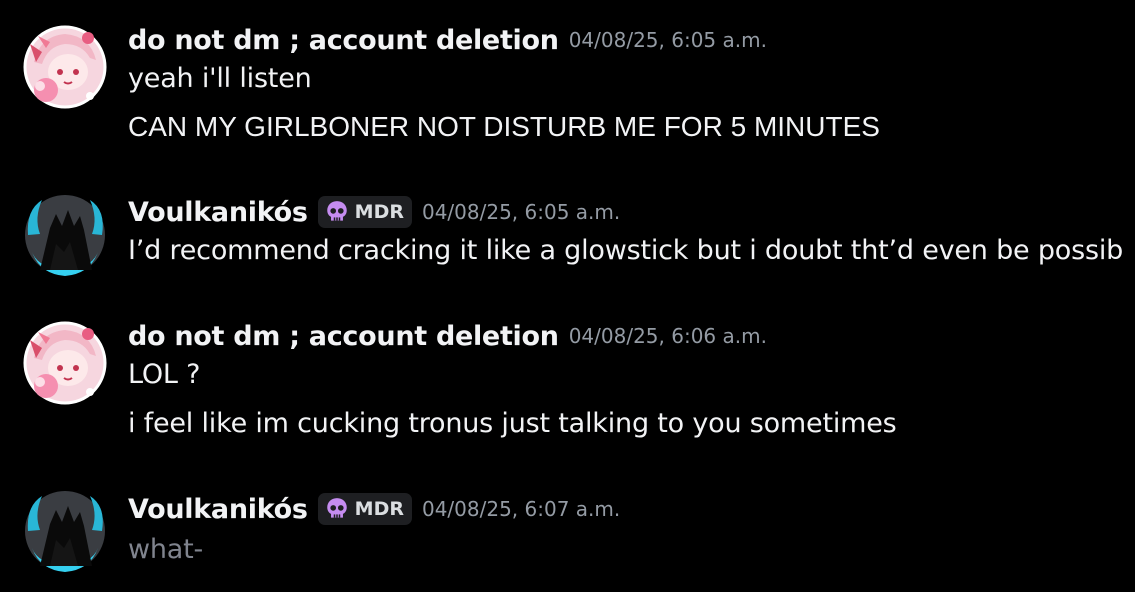 This screenshot has height=592, width=1135. Describe the element at coordinates (220, 78) in the screenshot. I see `message-text: yeah i'll listen` at that location.